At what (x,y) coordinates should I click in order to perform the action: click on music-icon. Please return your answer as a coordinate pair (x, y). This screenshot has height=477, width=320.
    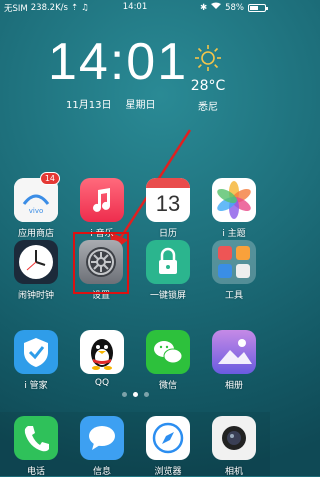
    Looking at the image, I should click on (102, 200).